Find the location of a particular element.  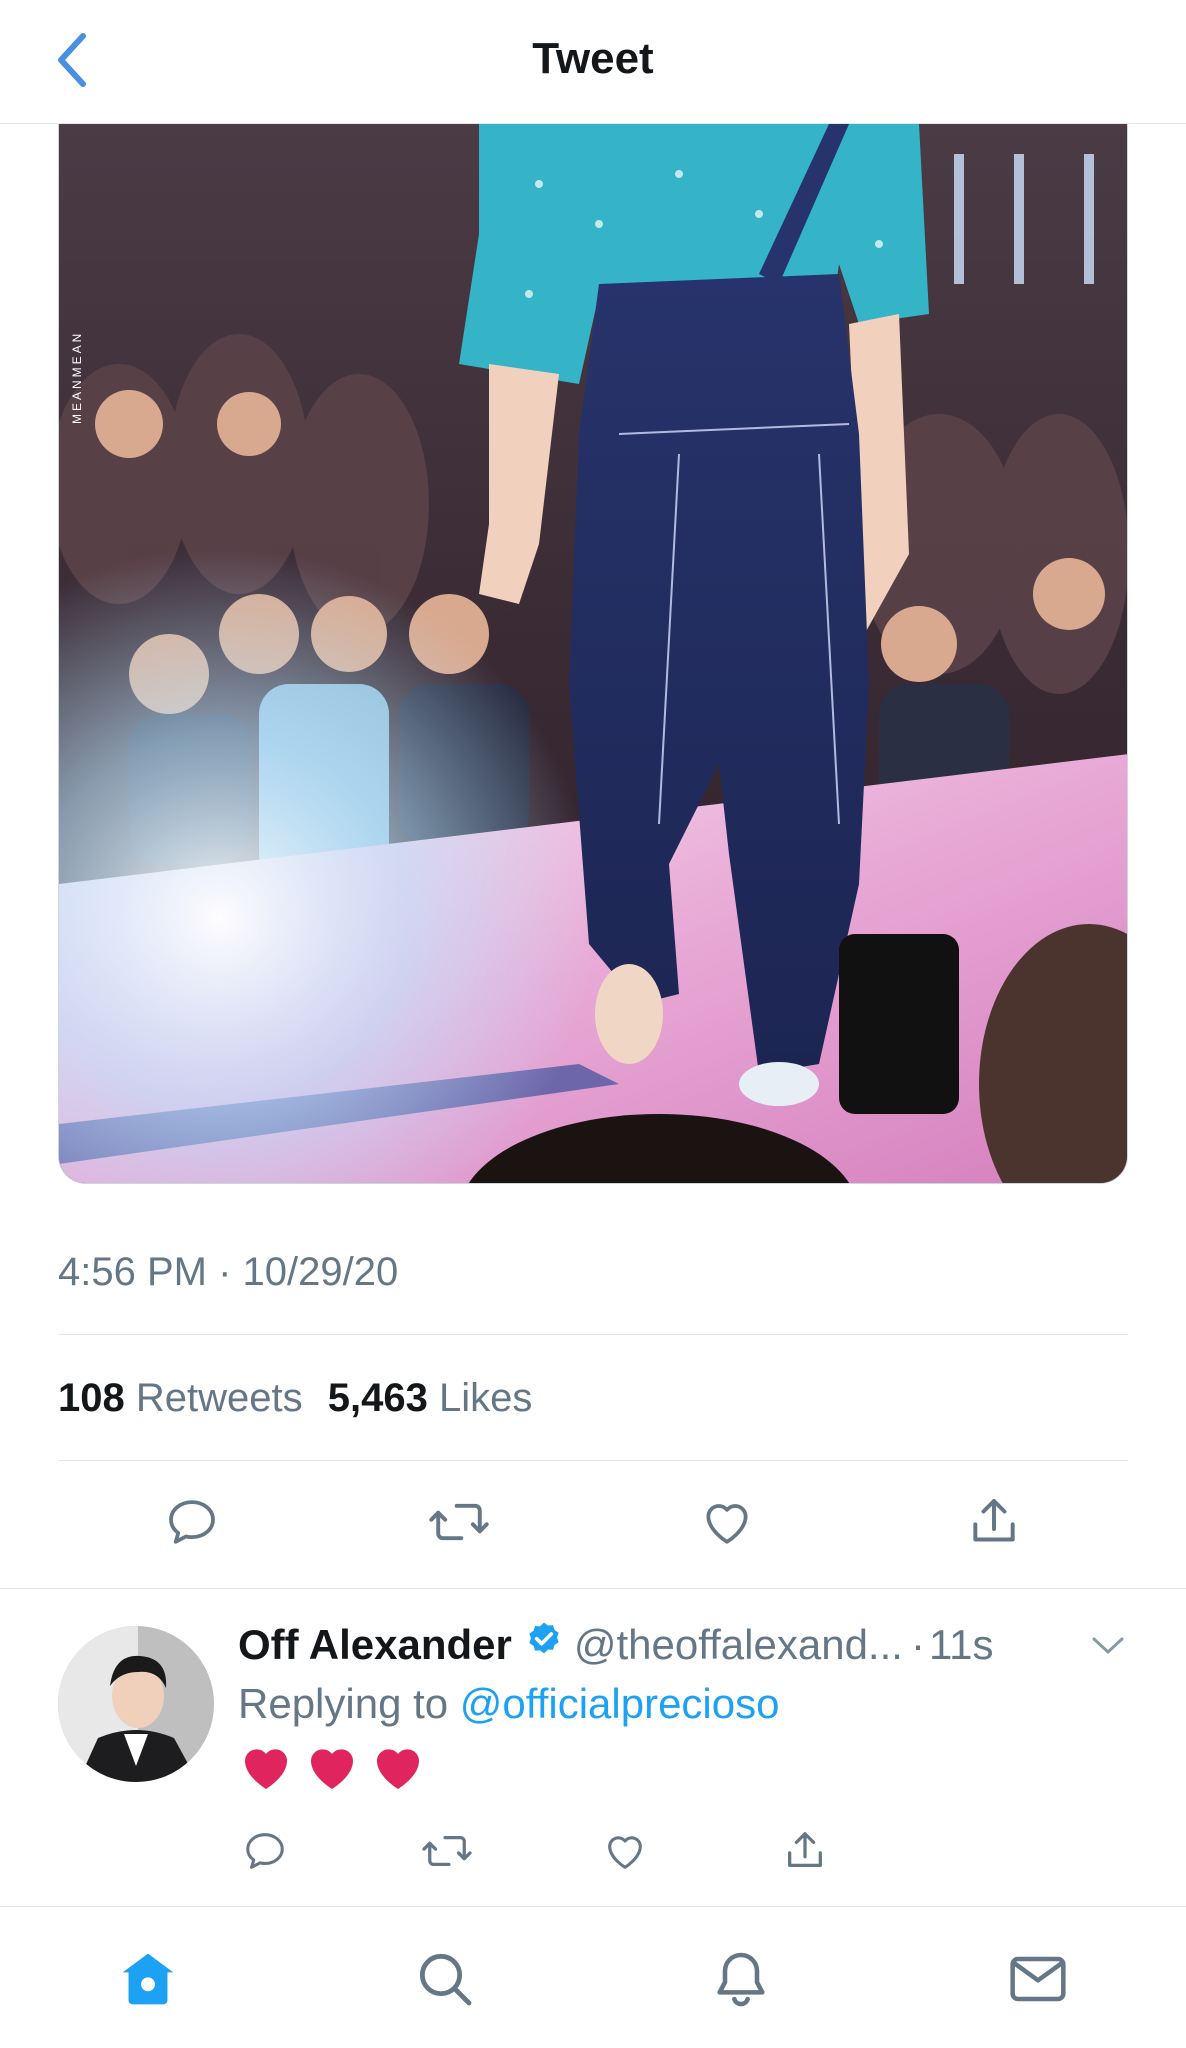

reply-author-name: Off Alexander is located at coordinates (375, 1645).